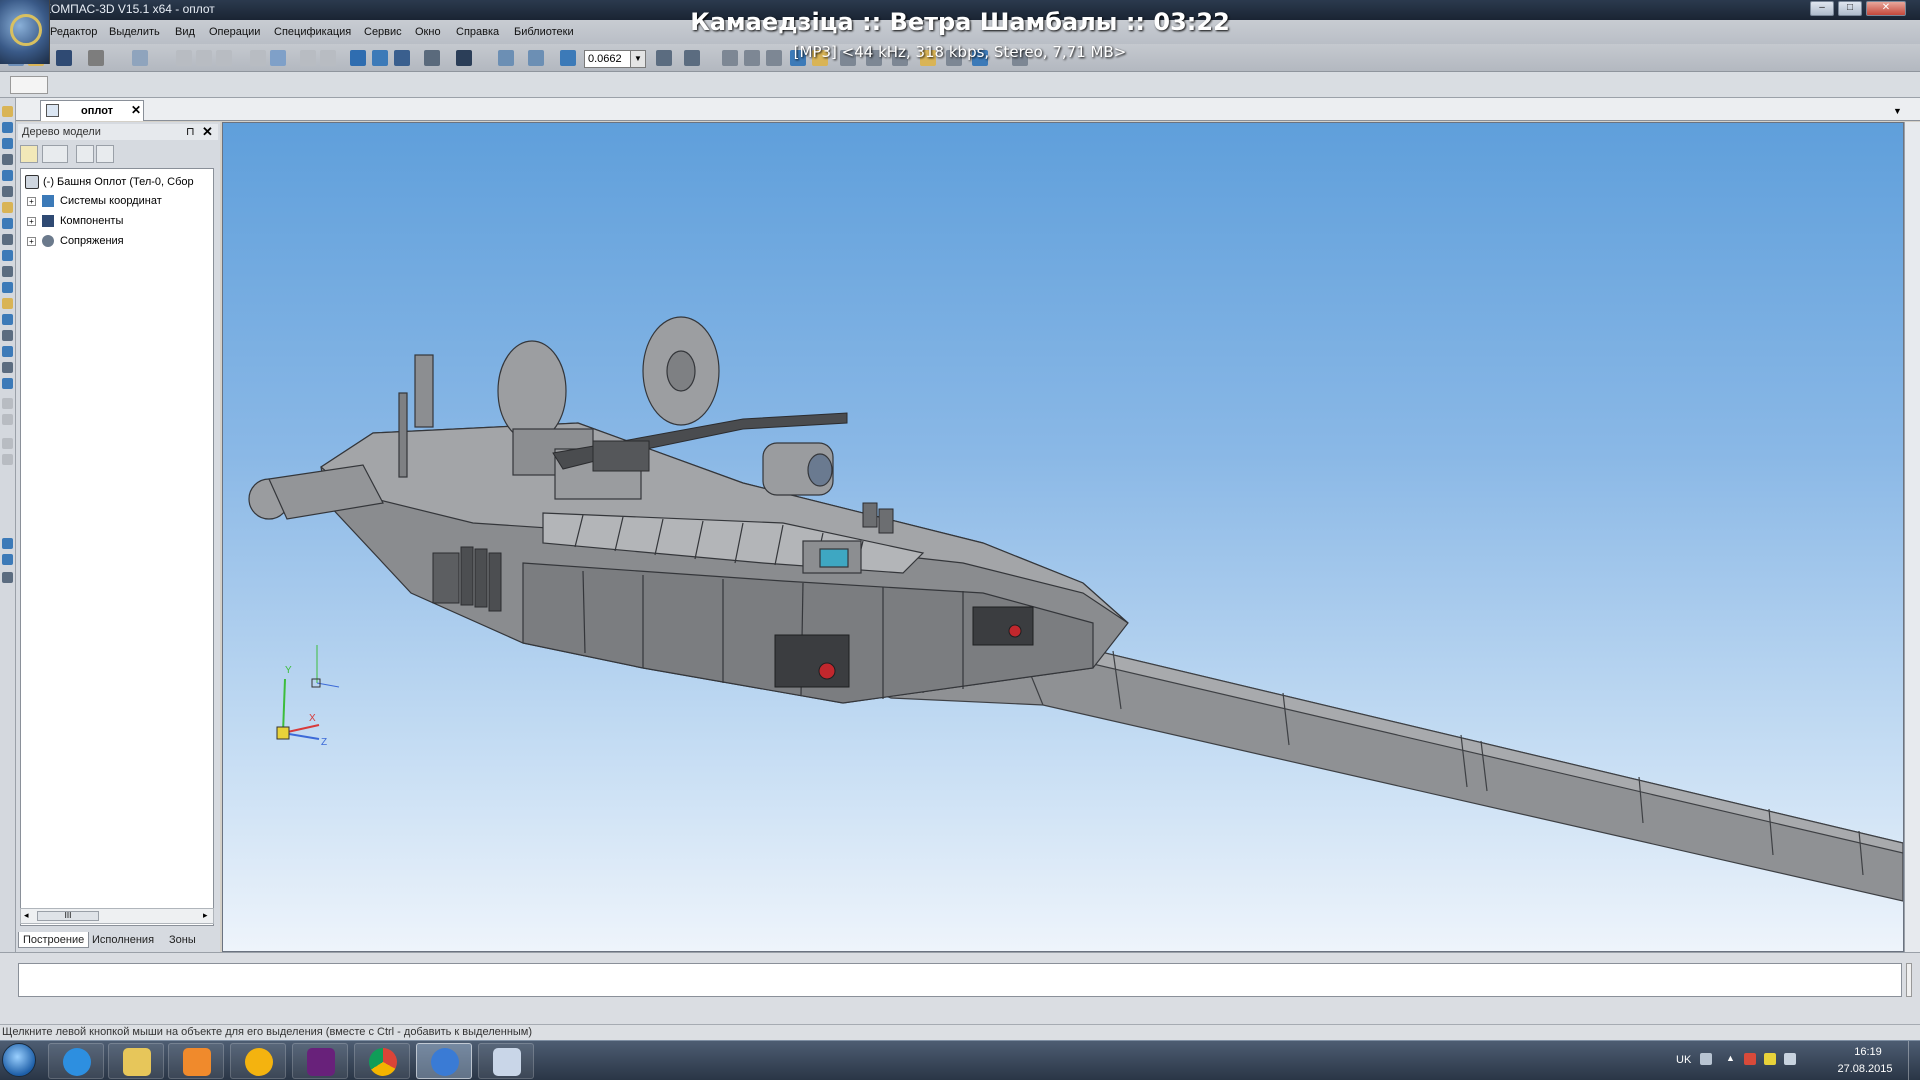  Describe the element at coordinates (117, 916) in the screenshot. I see `tree-horizontal-scrollbar: ◂ III ▸` at that location.